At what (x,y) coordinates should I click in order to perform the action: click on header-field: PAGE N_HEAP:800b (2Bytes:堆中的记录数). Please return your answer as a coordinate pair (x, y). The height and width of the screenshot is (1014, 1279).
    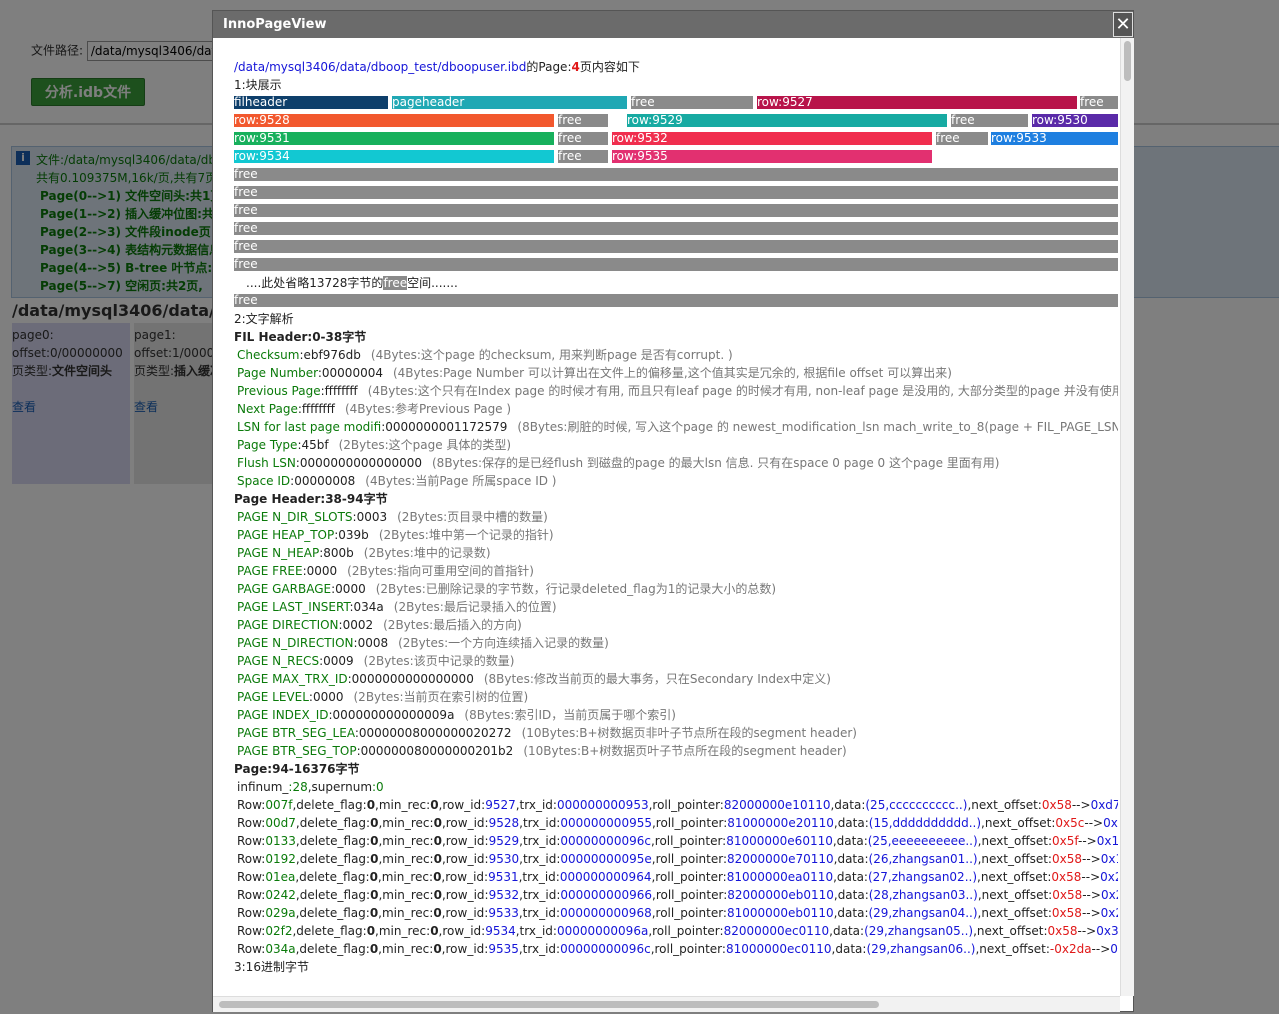
    Looking at the image, I should click on (364, 553).